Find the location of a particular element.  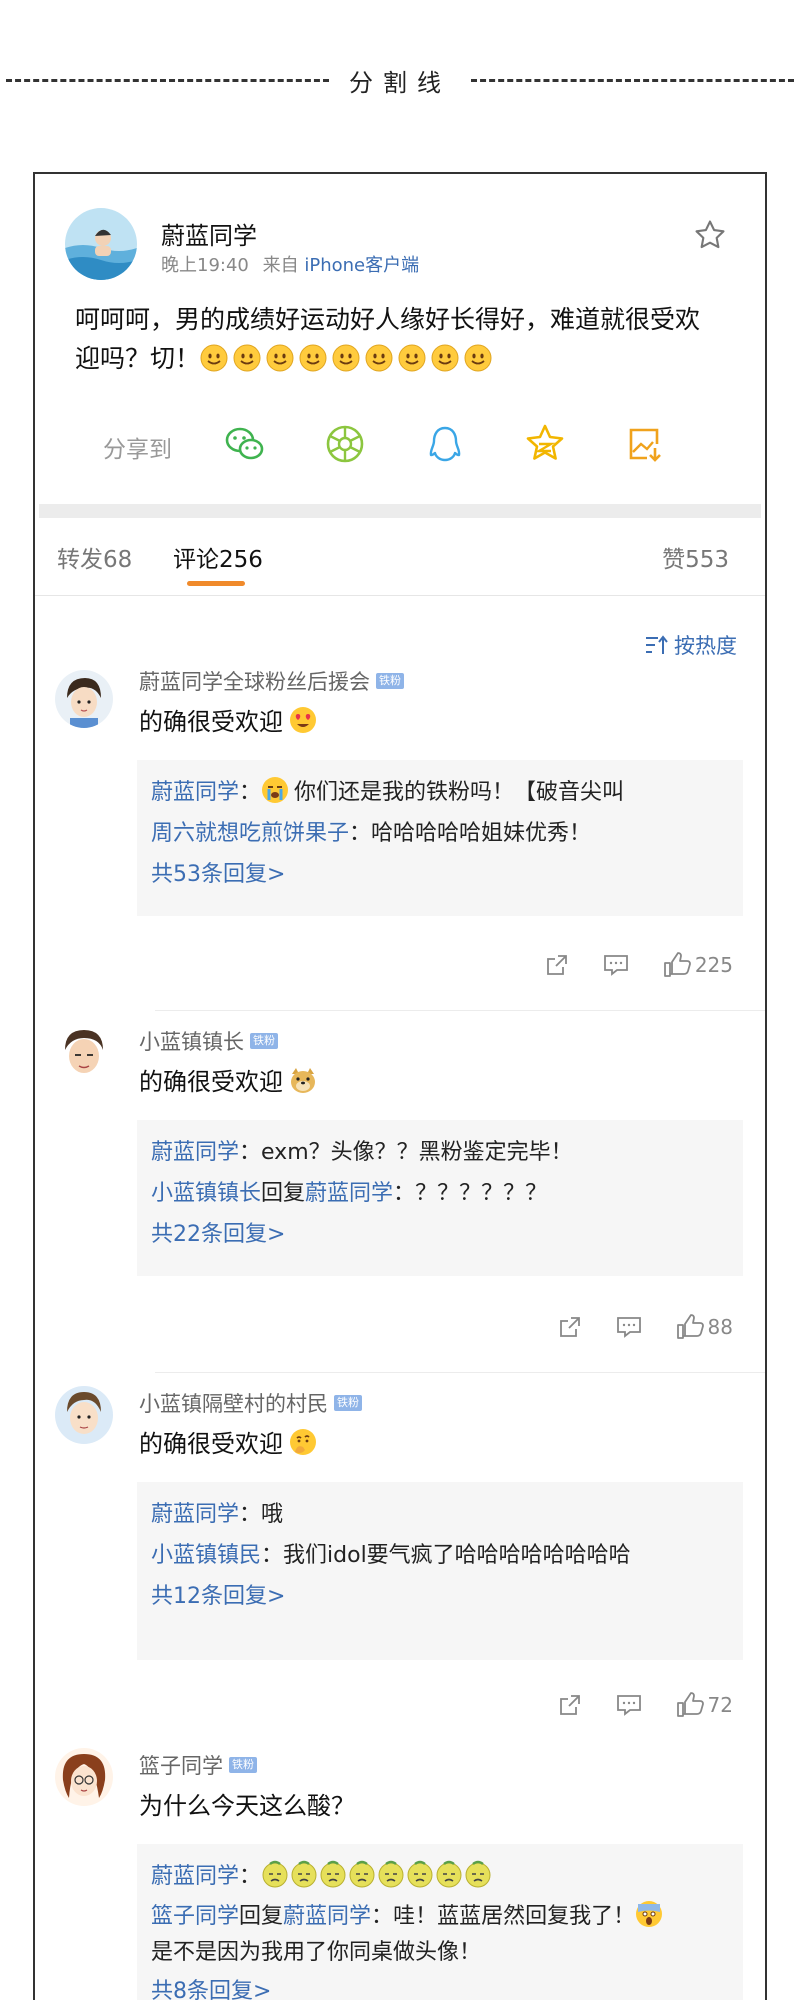

reply-box: 蔚蓝同学：哦 小蓝镇镇民：我们idol要气疯了哈哈哈哈哈哈哈哈 共12条回复> is located at coordinates (440, 1571).